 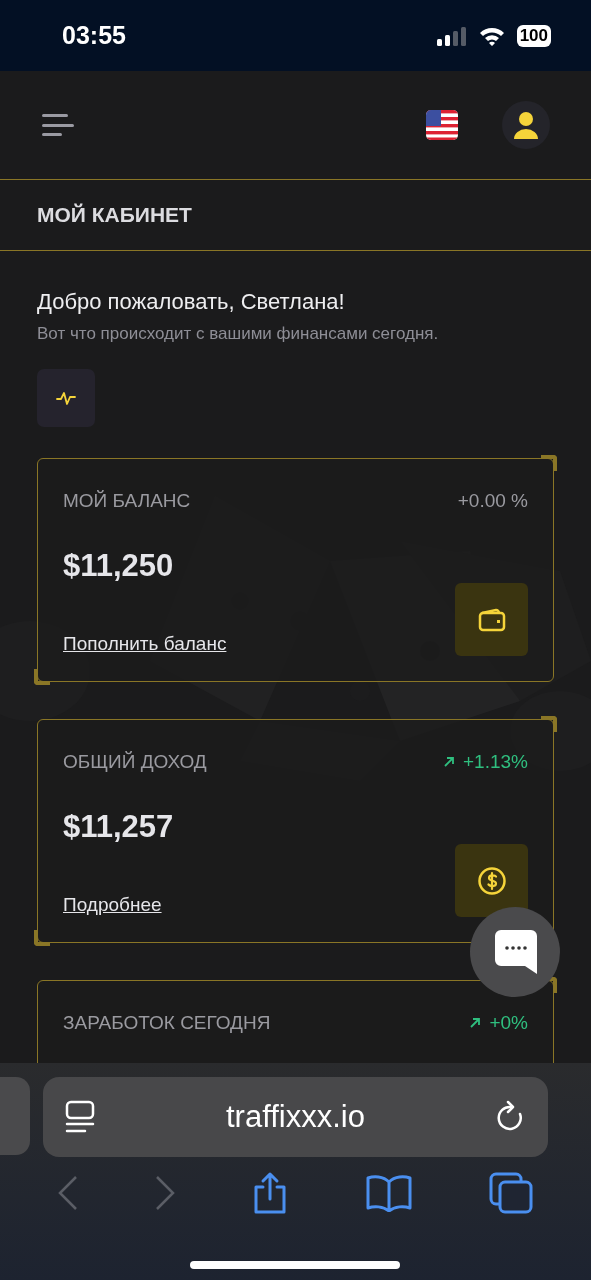 What do you see at coordinates (510, 1193) in the screenshot?
I see `tabs-icon` at bounding box center [510, 1193].